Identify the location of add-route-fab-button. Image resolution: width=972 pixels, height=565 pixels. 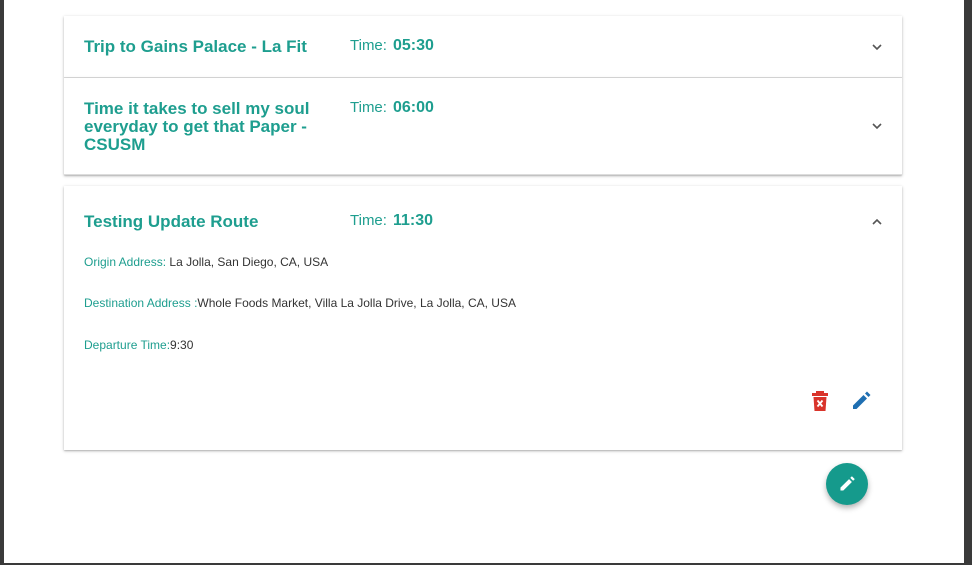
(847, 484).